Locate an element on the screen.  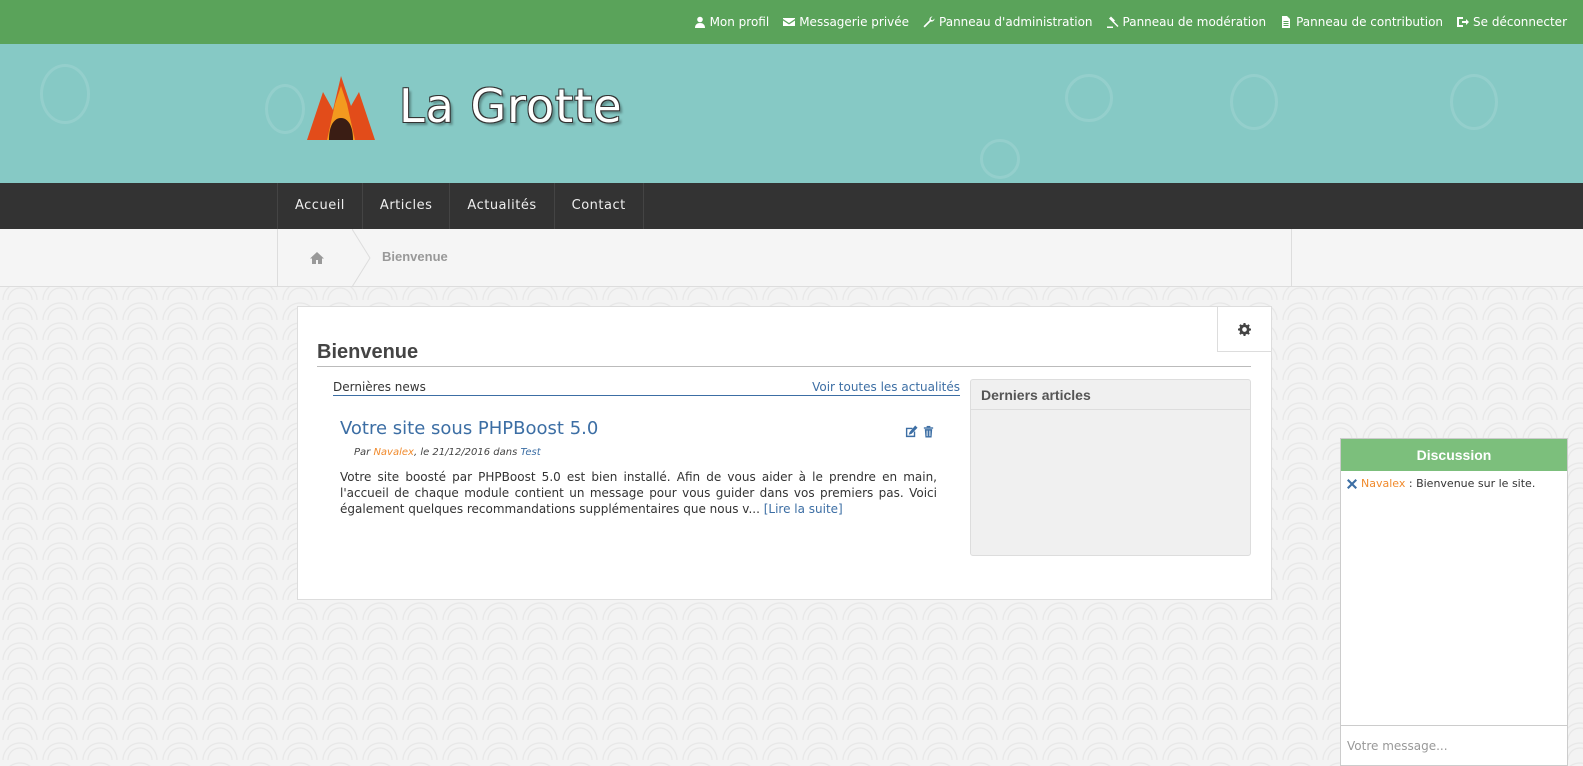
logout-label: Se déconnecter is located at coordinates (1520, 22).